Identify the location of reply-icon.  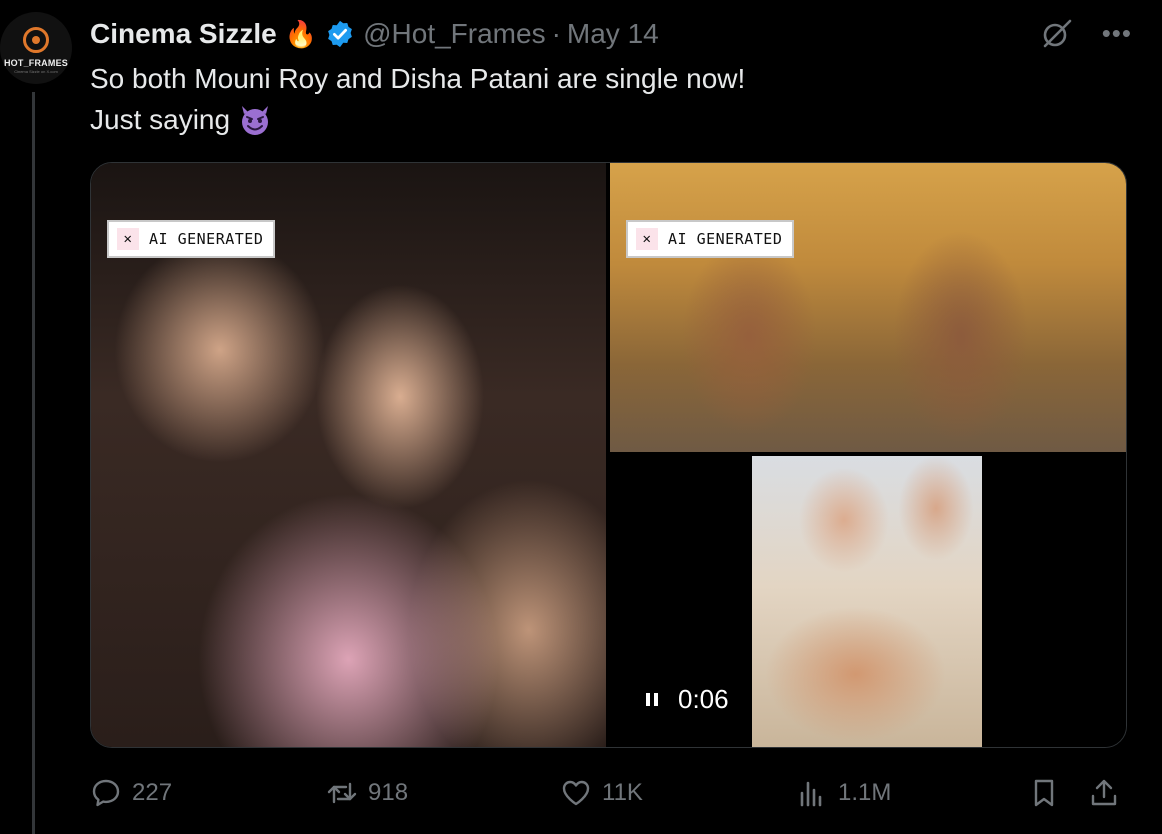
(106, 793).